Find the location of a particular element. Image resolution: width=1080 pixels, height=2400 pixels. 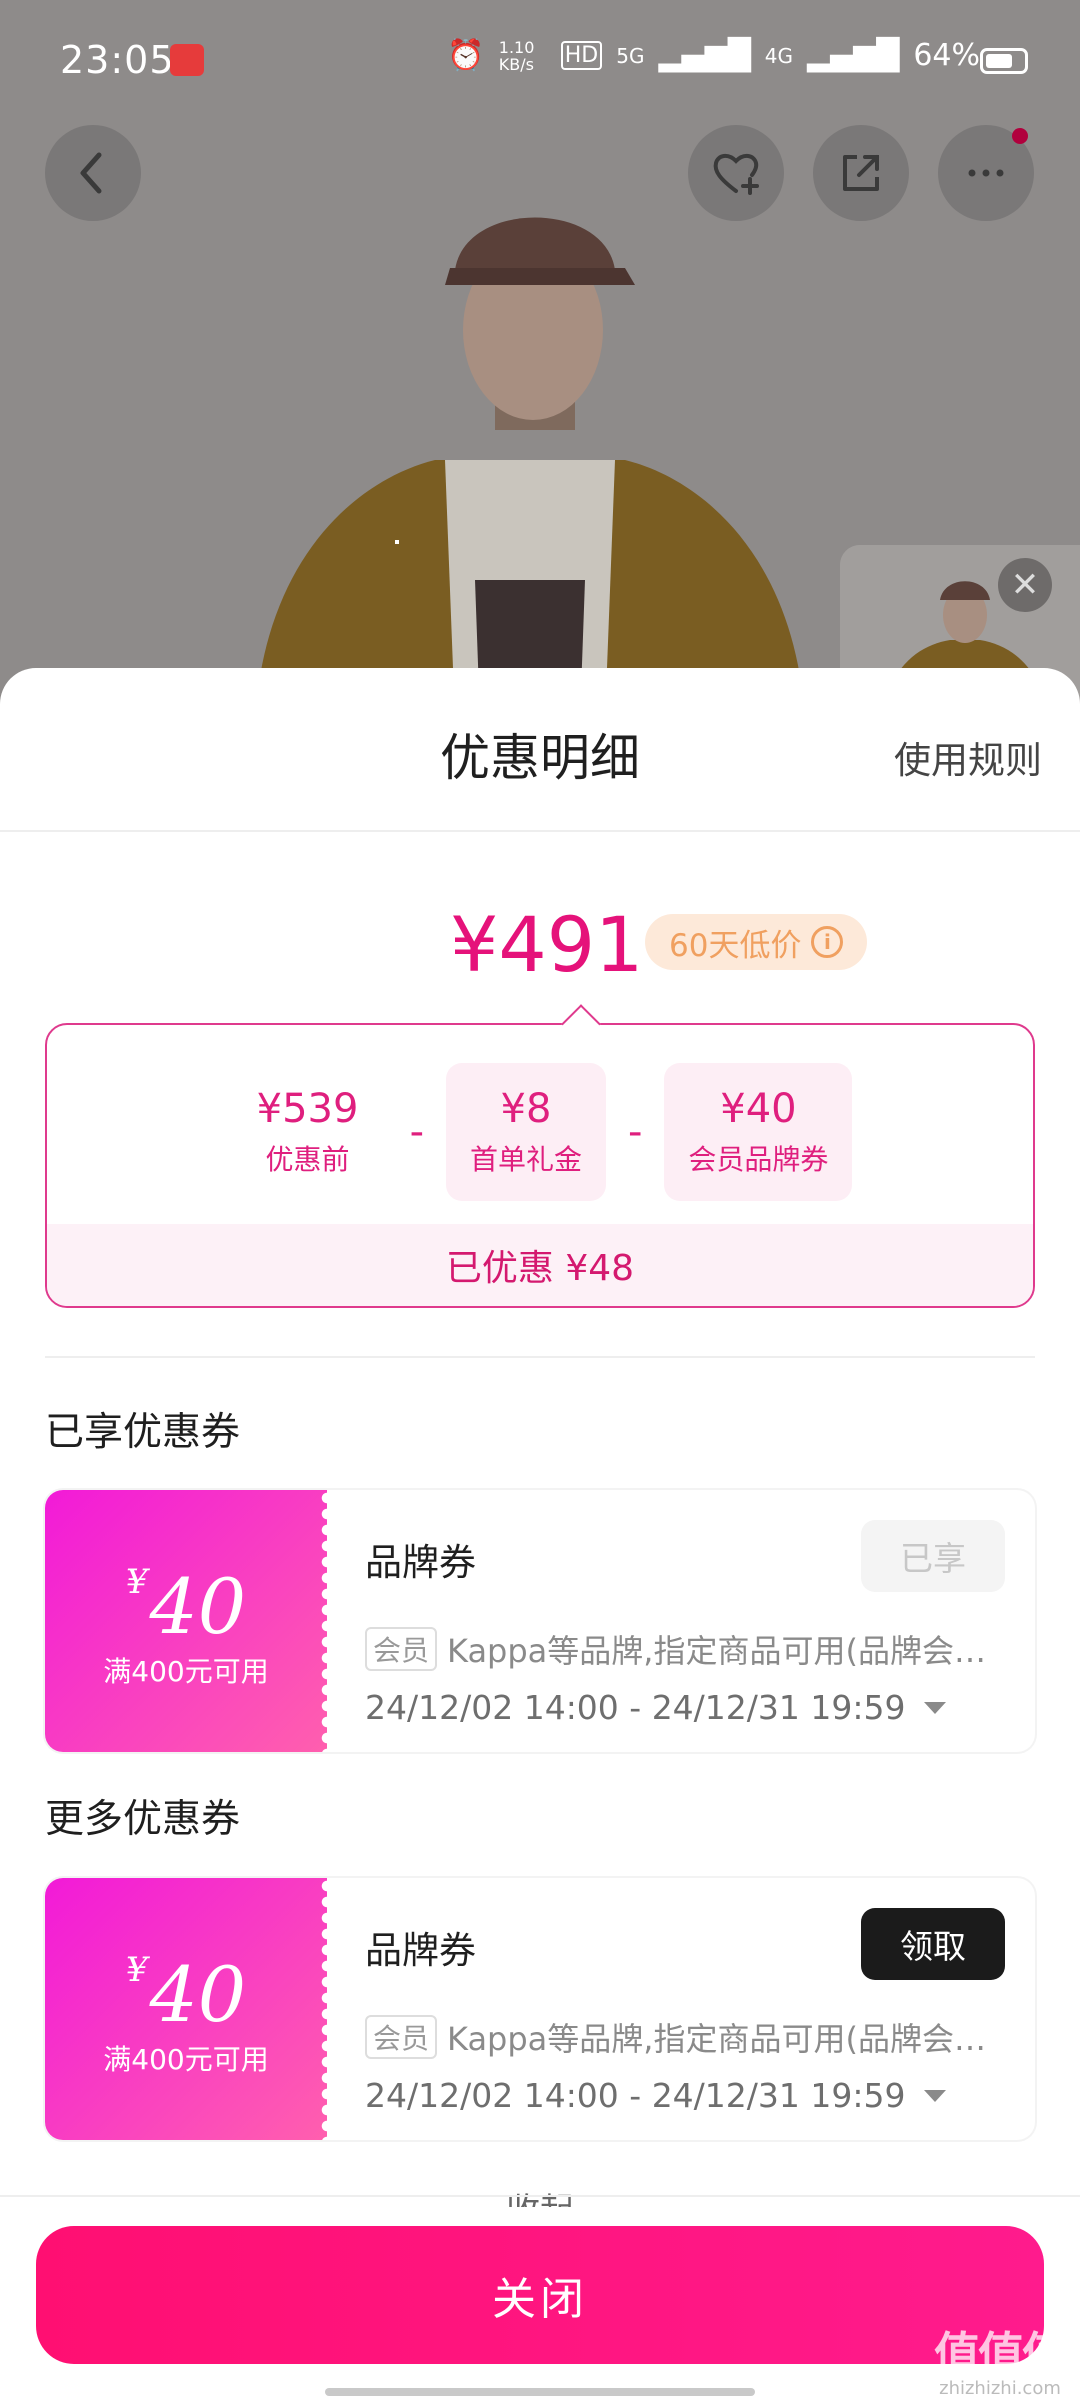

member-brand-coupon-label: 会员品牌券 is located at coordinates (758, 1159).